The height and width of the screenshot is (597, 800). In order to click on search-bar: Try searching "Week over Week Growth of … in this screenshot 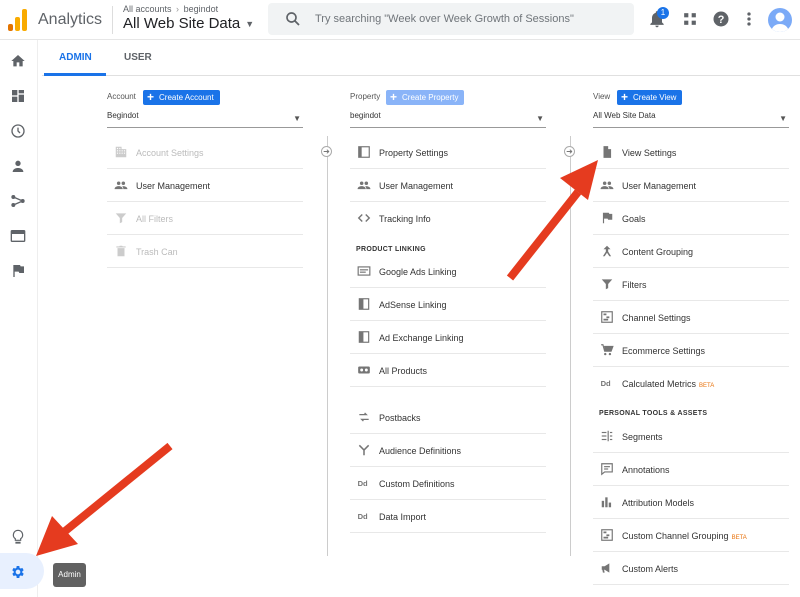, I will do `click(451, 19)`.